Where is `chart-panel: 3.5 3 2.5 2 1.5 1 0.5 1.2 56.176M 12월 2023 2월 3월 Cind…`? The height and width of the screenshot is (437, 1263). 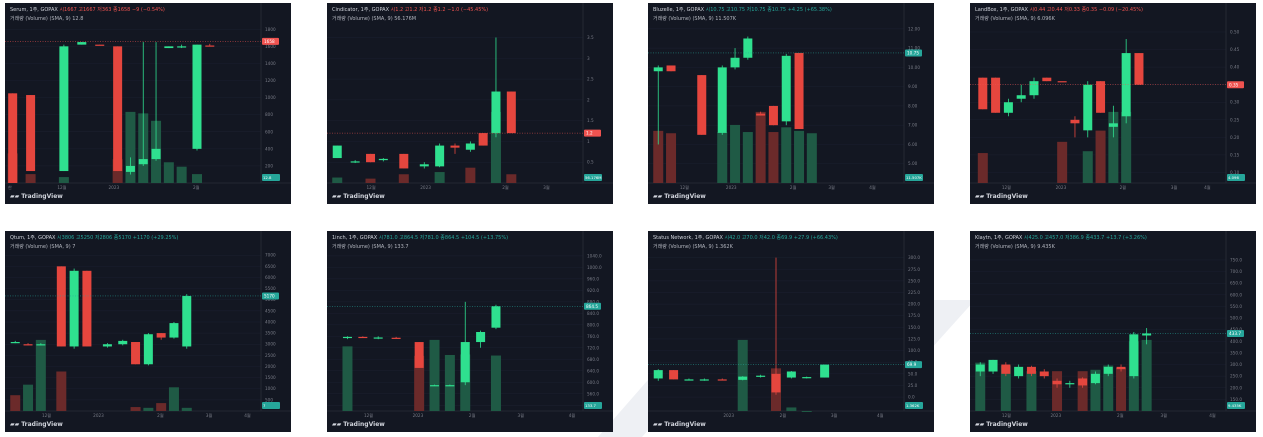 chart-panel: 3.5 3 2.5 2 1.5 1 0.5 1.2 56.176M 12월 2023 2월 3월 Cind… is located at coordinates (470, 103).